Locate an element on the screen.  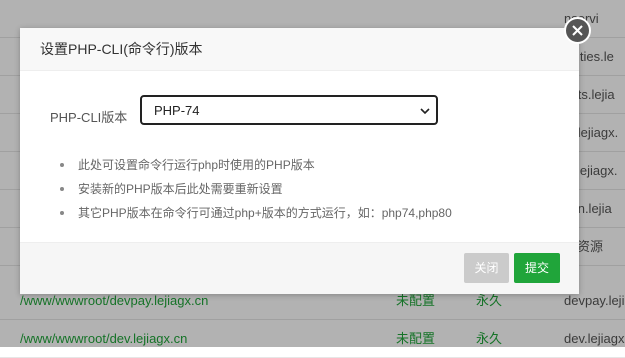
list-item: 其它PHP版本在命令行可通过php+版本的方式运行，如：php74,php80 is located at coordinates (256, 213).